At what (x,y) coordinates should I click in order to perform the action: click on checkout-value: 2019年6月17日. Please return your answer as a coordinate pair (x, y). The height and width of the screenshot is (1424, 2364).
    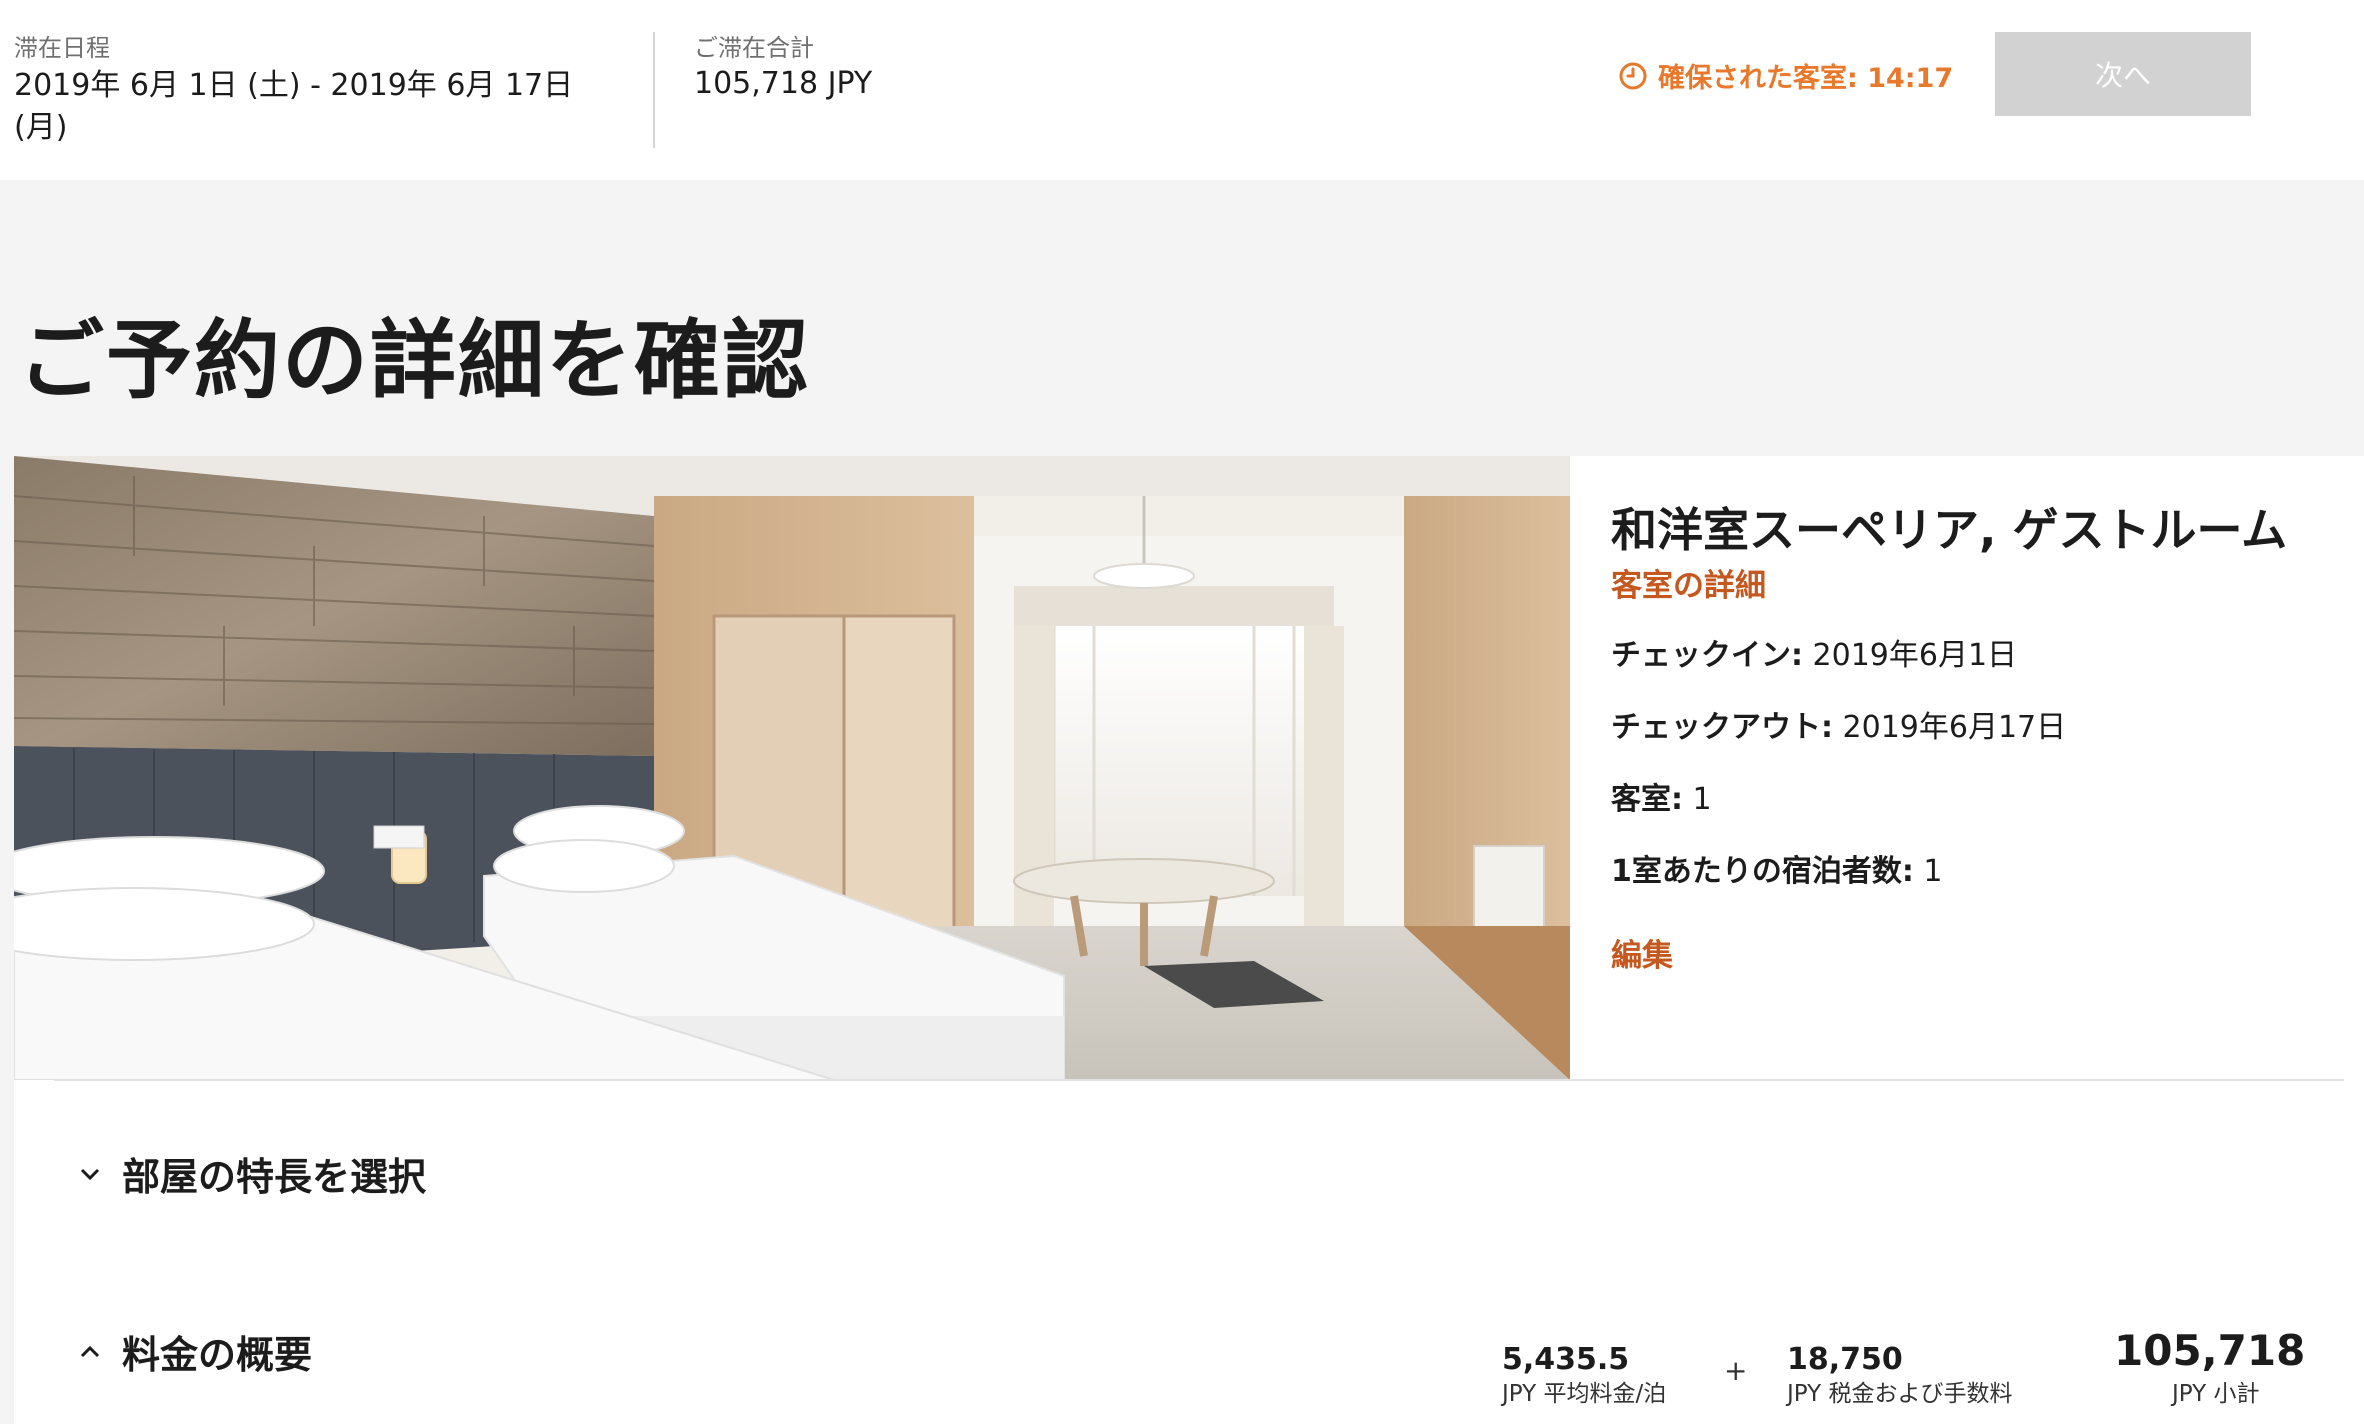
    Looking at the image, I should click on (1950, 727).